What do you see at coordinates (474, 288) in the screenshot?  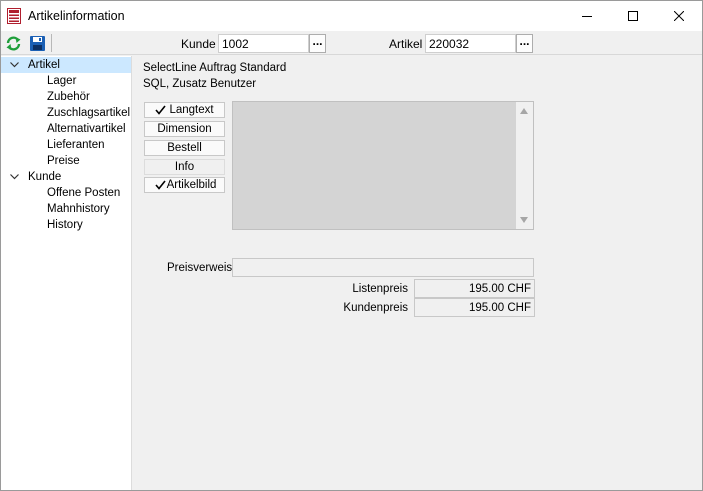 I see `listenpreis-value: 195.00 CHF` at bounding box center [474, 288].